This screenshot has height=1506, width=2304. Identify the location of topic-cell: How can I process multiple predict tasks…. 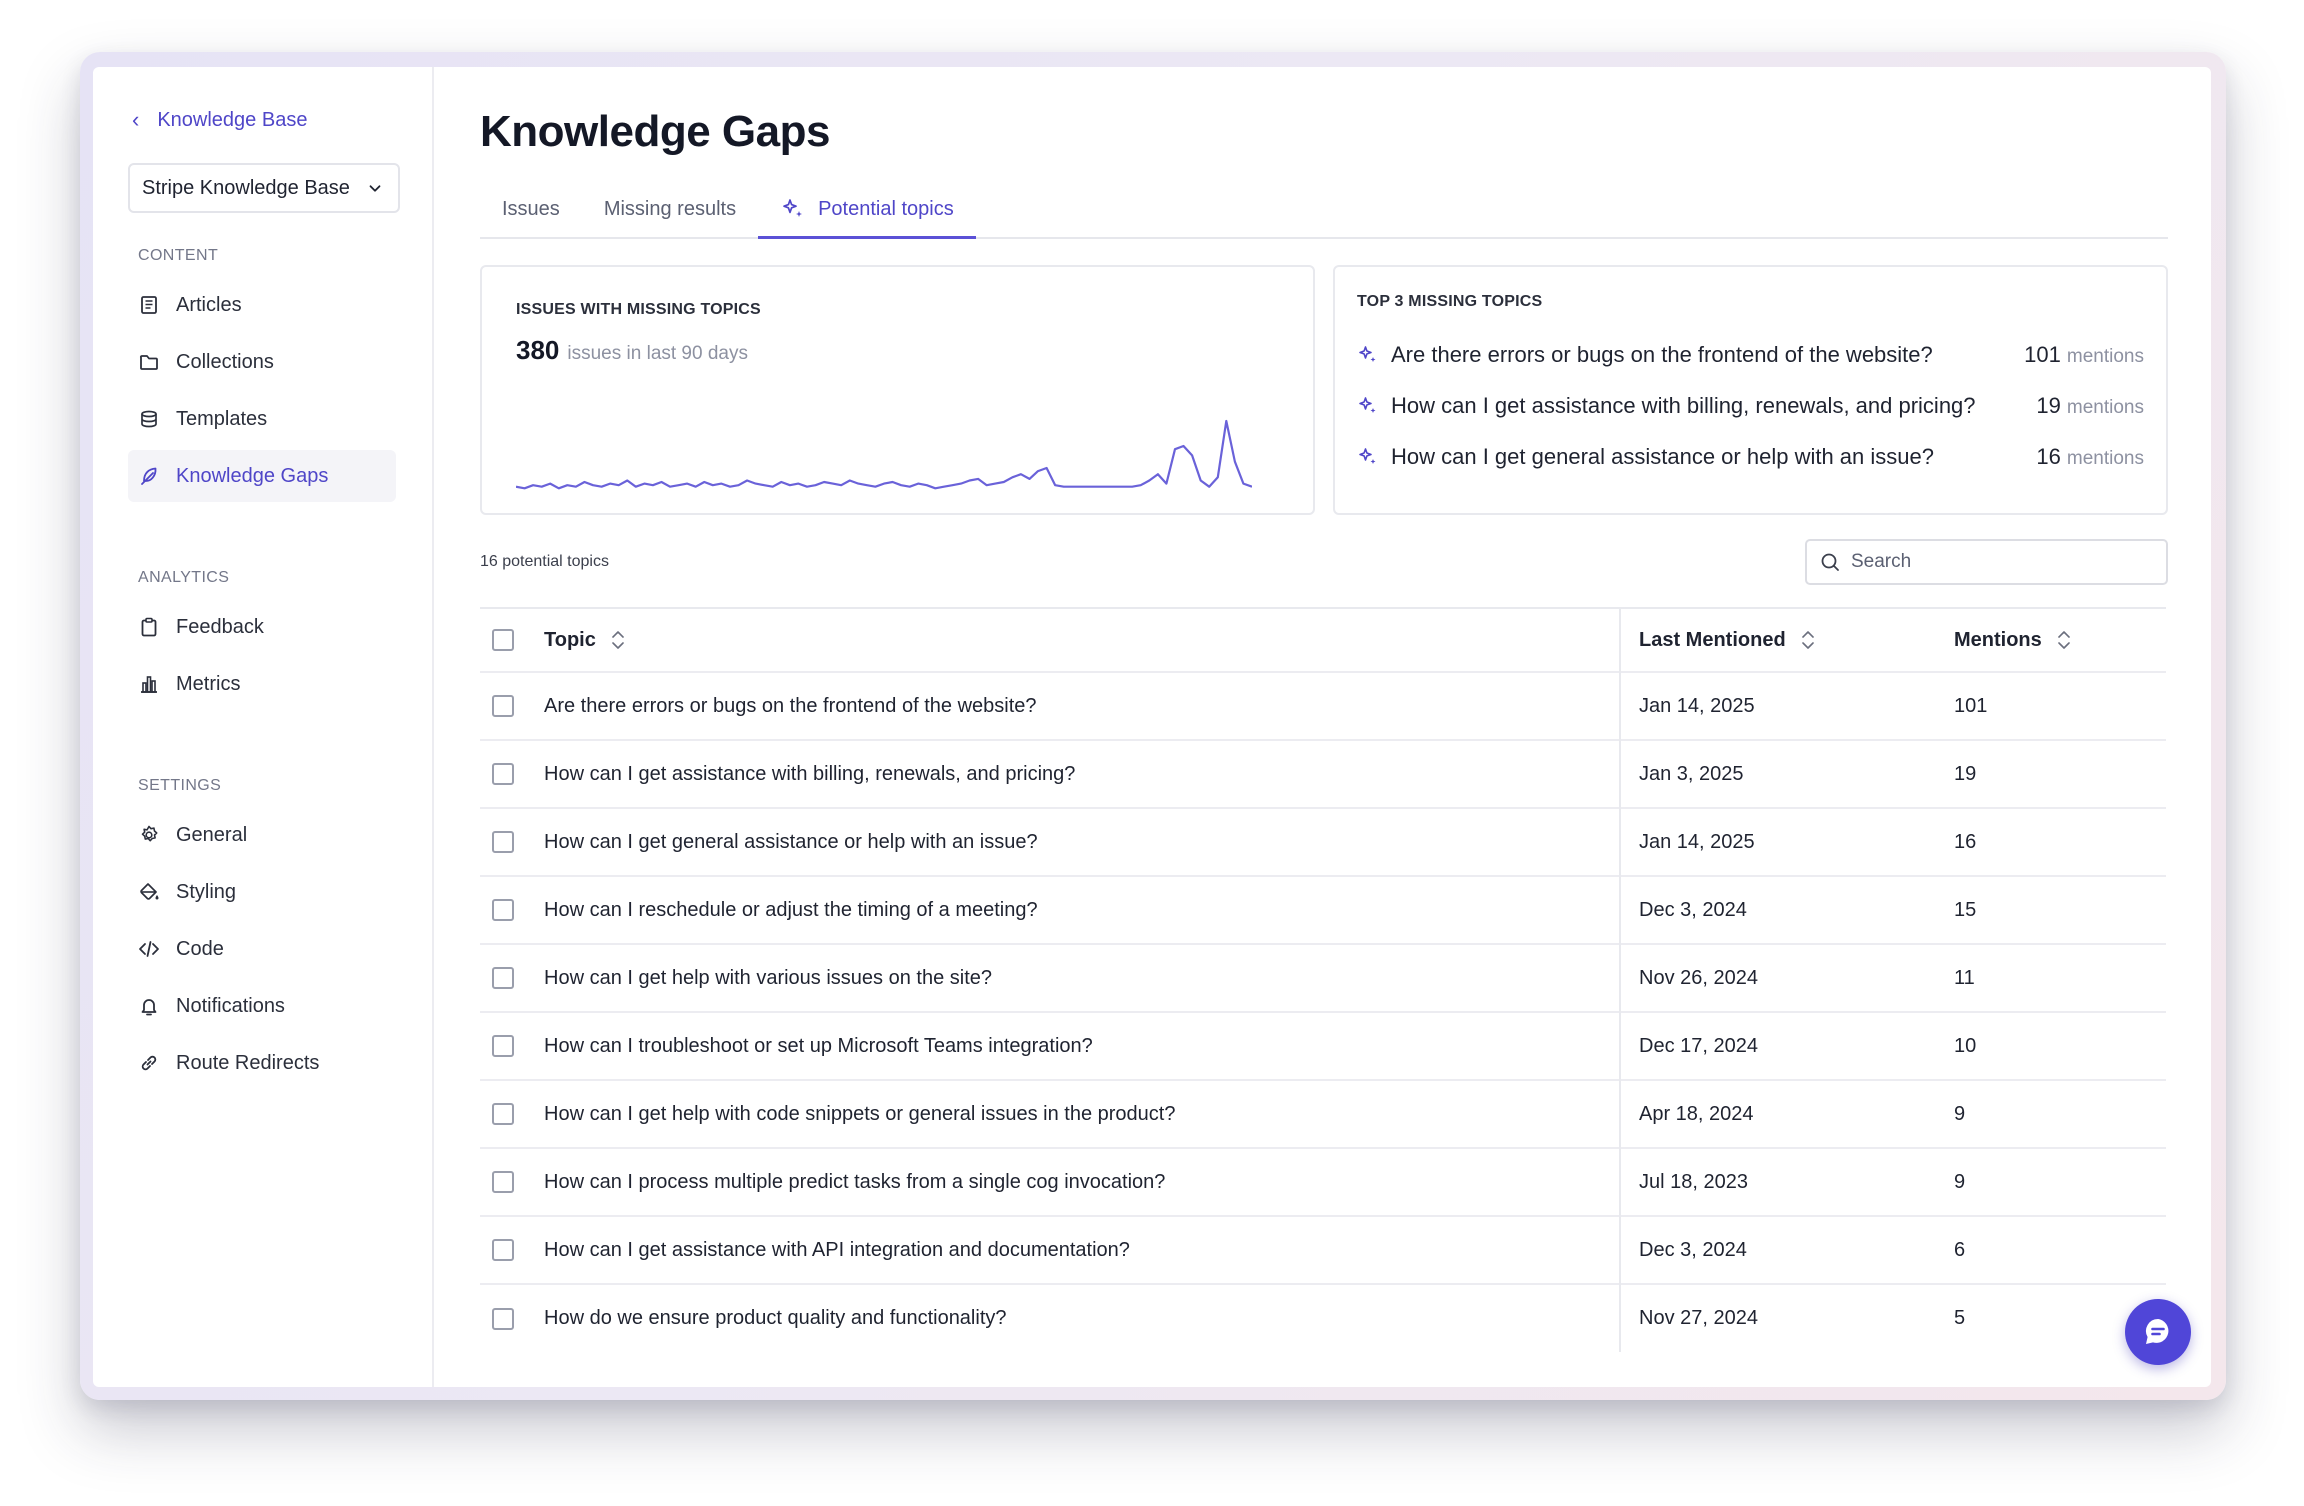
(1082, 1182).